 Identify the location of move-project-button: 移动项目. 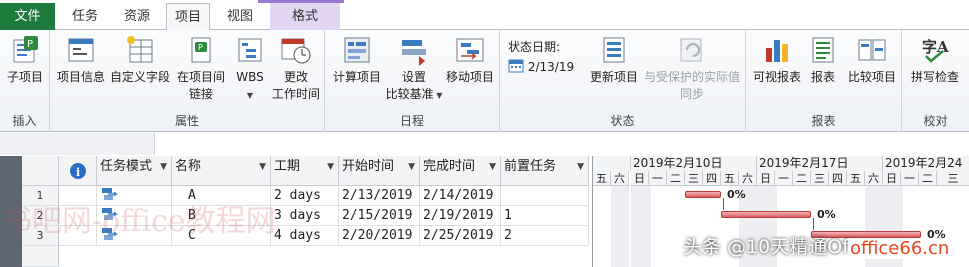
(470, 60).